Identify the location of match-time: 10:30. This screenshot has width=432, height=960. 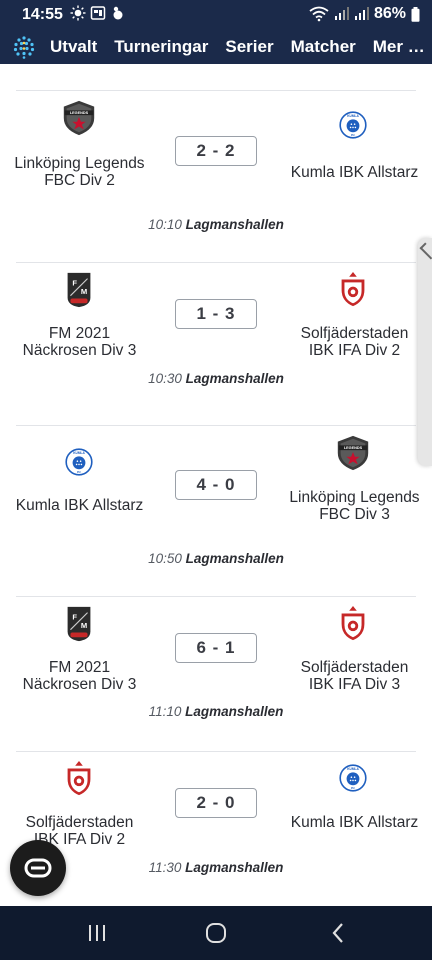
(165, 378).